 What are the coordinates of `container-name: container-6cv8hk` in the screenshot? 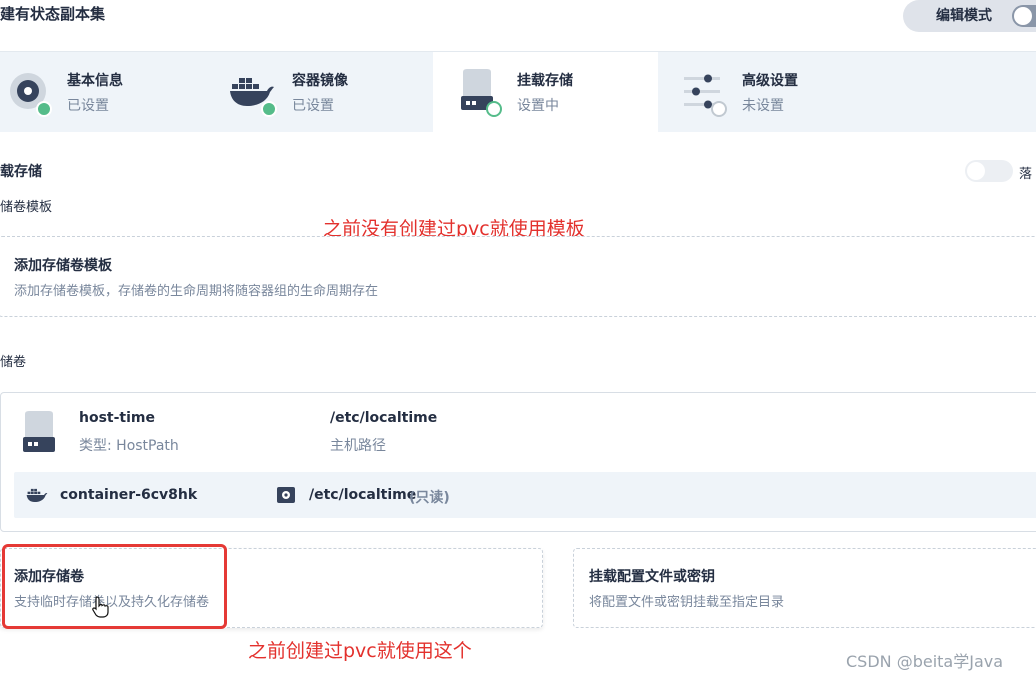 It's located at (129, 495).